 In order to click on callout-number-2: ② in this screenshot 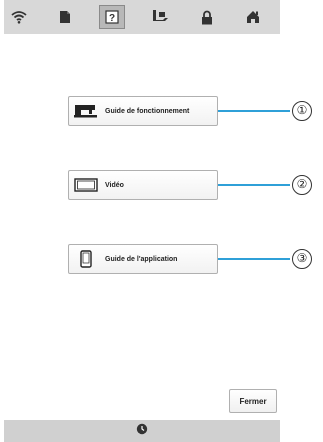, I will do `click(302, 185)`.